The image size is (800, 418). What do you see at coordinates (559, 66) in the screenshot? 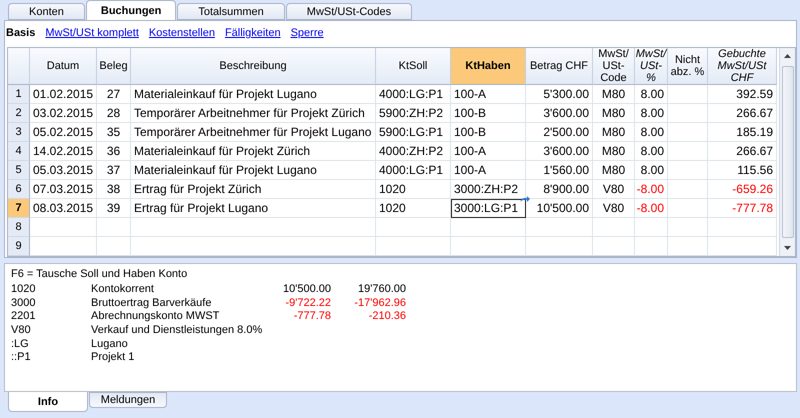
I see `column-header: Betrag CHF` at bounding box center [559, 66].